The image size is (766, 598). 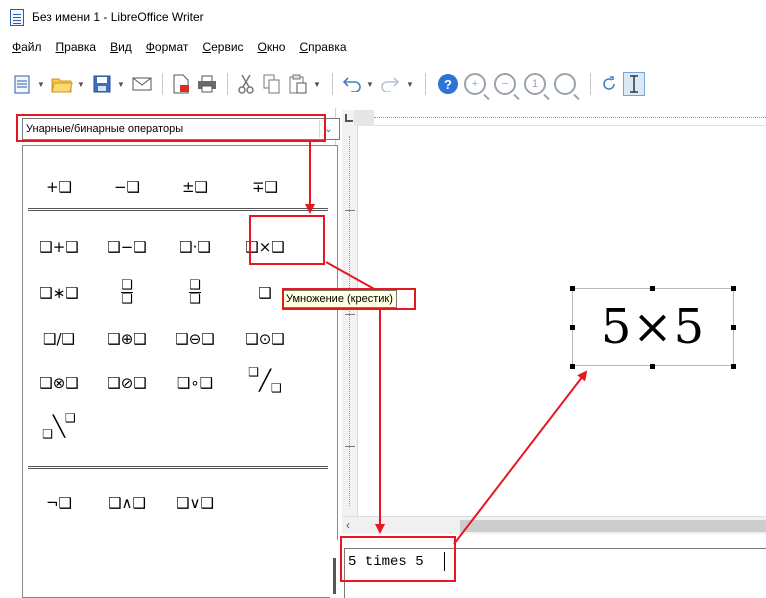 I want to click on export-pdf-icon, so click(x=181, y=84).